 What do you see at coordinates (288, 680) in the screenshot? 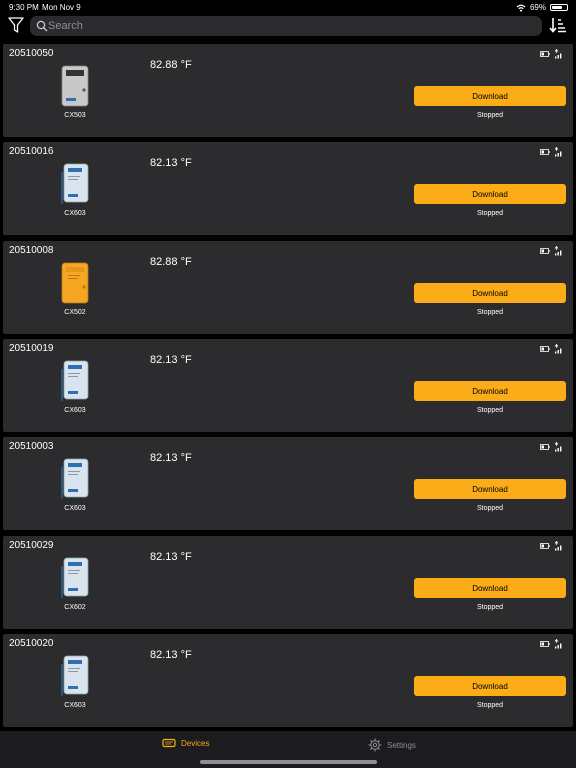
I see `device-card: 20510020 82.13 °F CX603 Download Stopped` at bounding box center [288, 680].